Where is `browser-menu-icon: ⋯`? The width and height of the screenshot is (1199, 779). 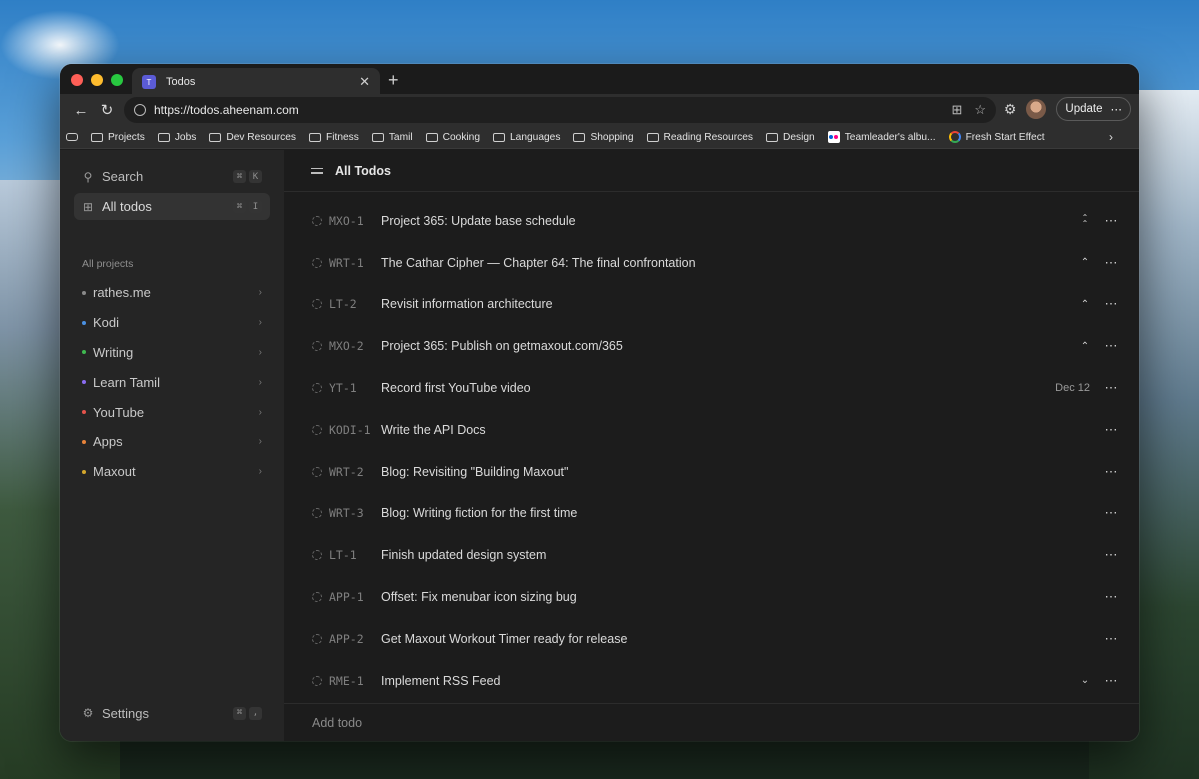 browser-menu-icon: ⋯ is located at coordinates (1117, 109).